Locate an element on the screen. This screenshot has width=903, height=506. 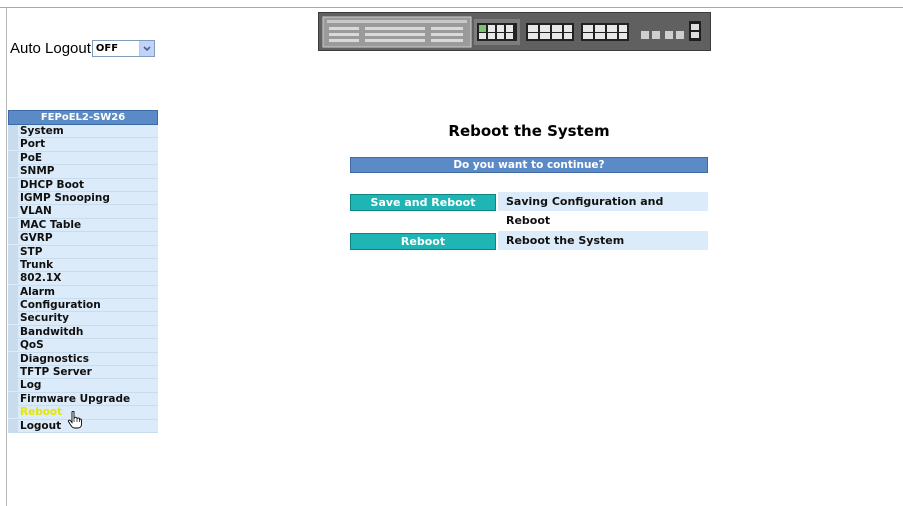
menu-item-label: Firmware Upgrade is located at coordinates (75, 398).